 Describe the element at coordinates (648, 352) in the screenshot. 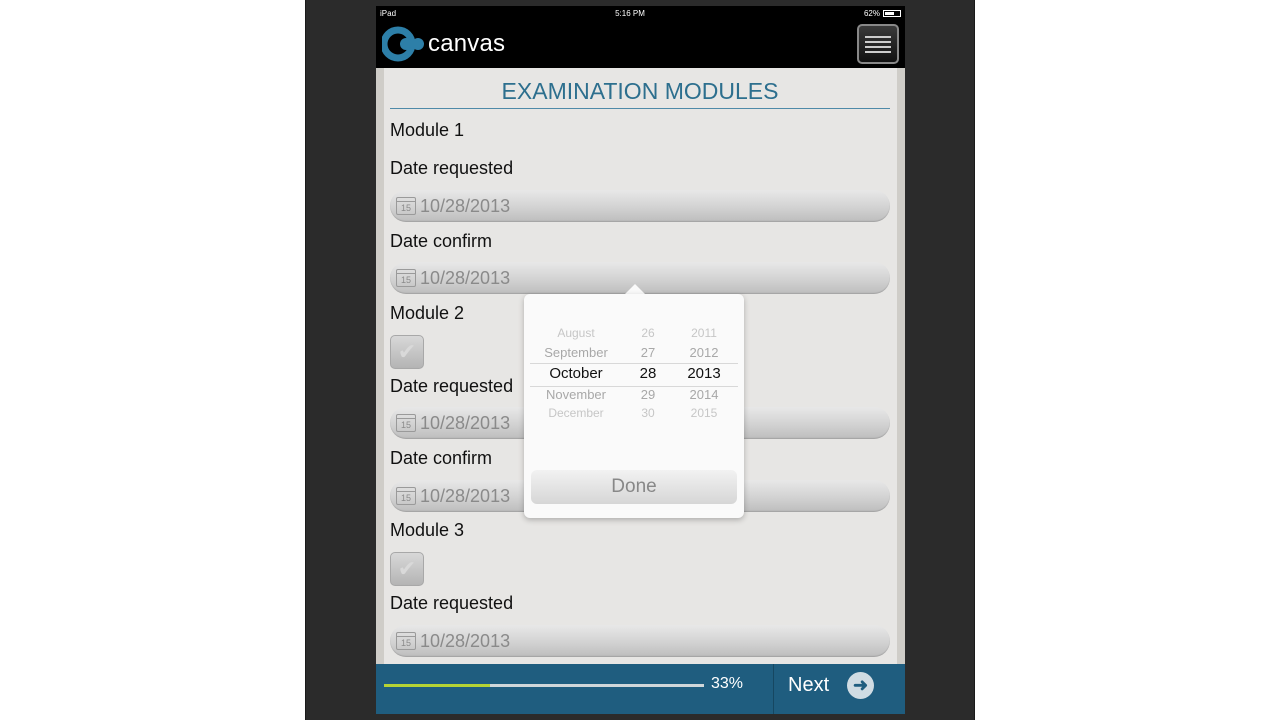

I see `picker-day: 27` at that location.